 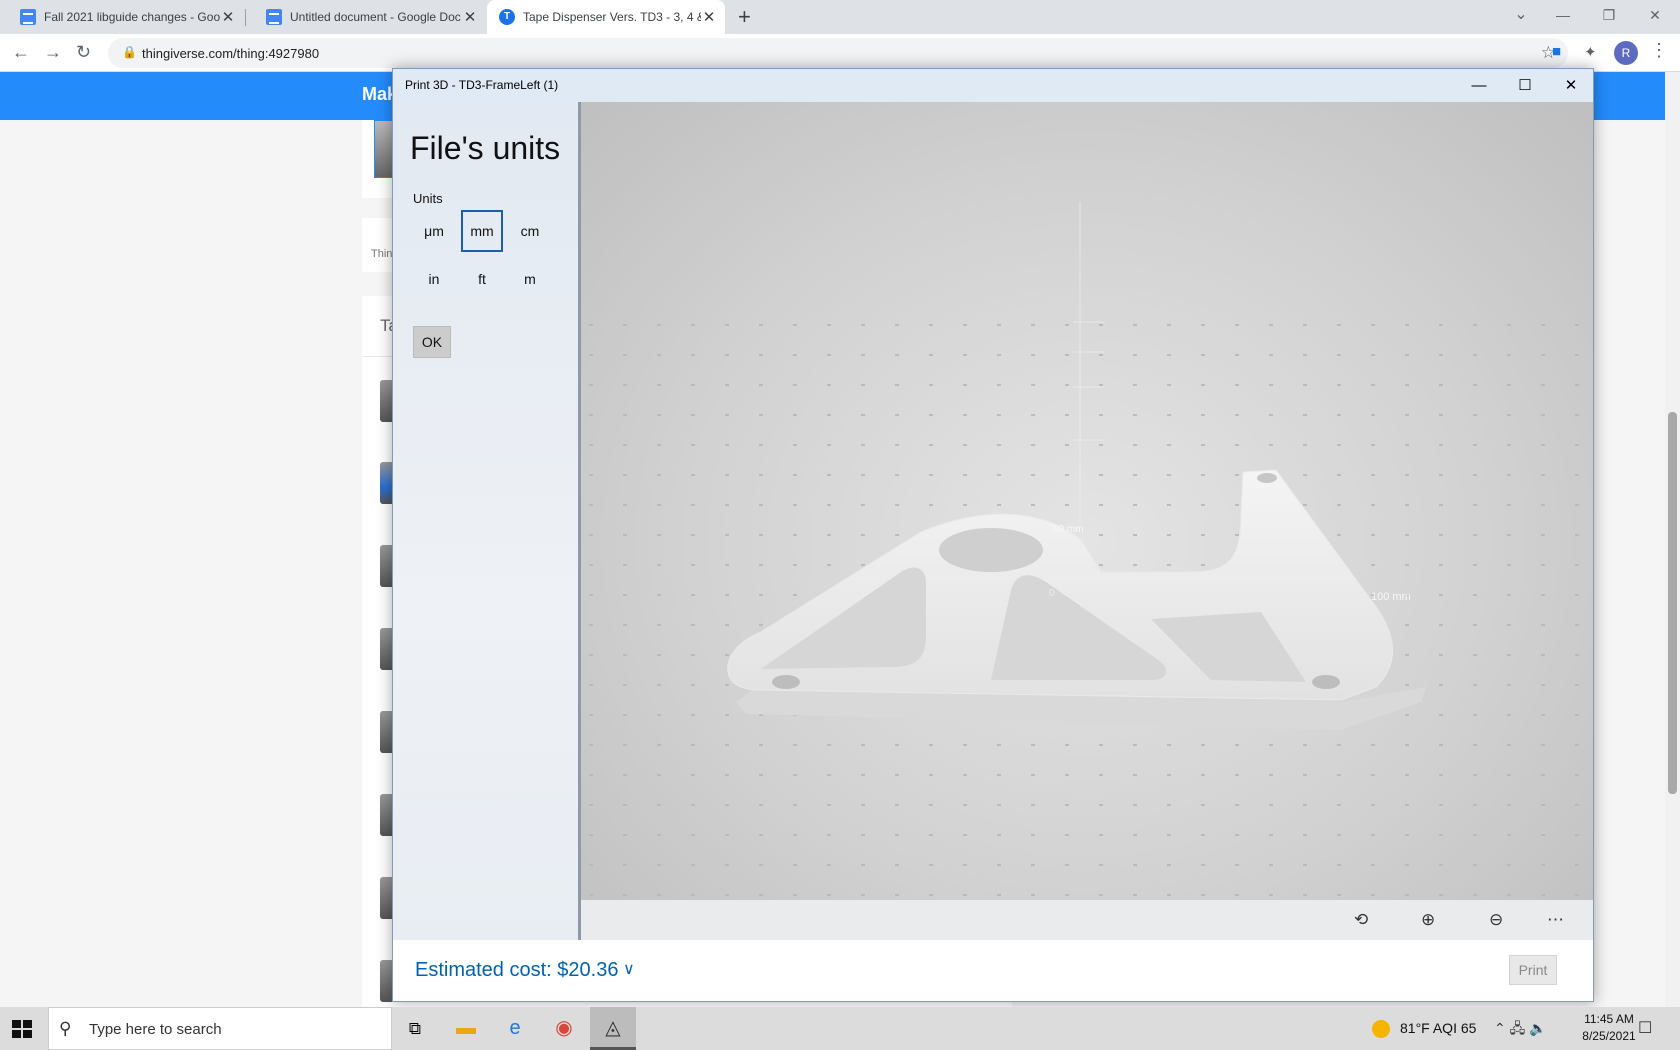 I want to click on weather-icon, so click(x=1381, y=1029).